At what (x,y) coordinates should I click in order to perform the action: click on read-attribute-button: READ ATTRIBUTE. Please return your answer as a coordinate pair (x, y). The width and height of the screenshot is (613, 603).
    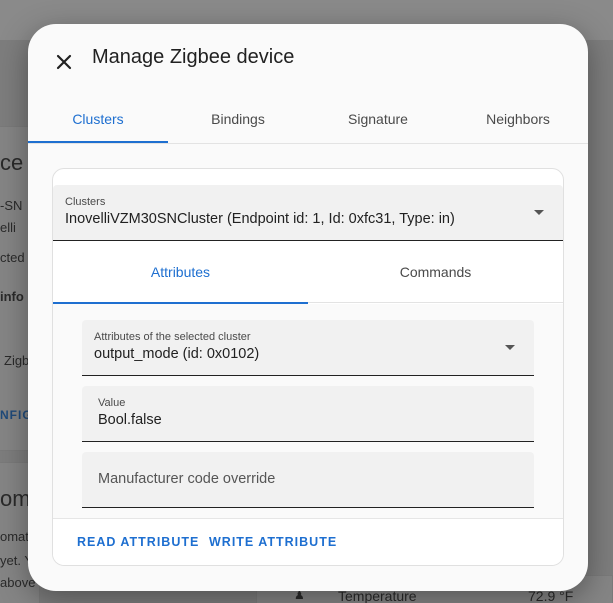
    Looking at the image, I should click on (138, 542).